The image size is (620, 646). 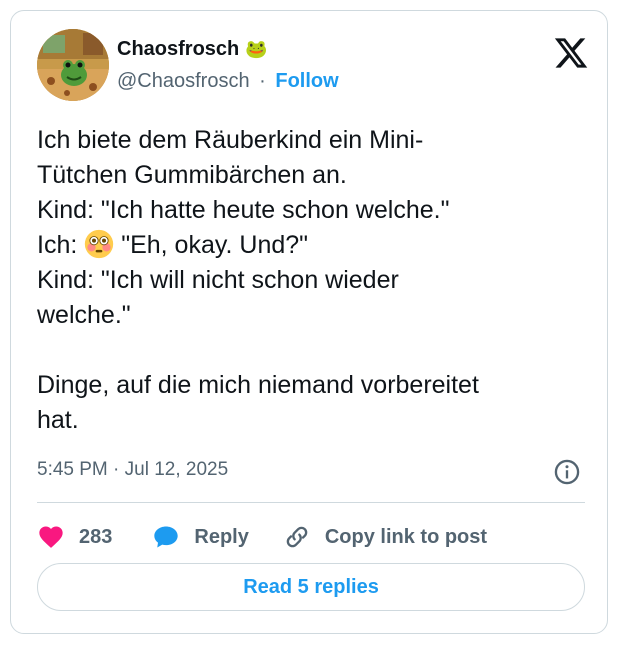 I want to click on divider, so click(x=311, y=502).